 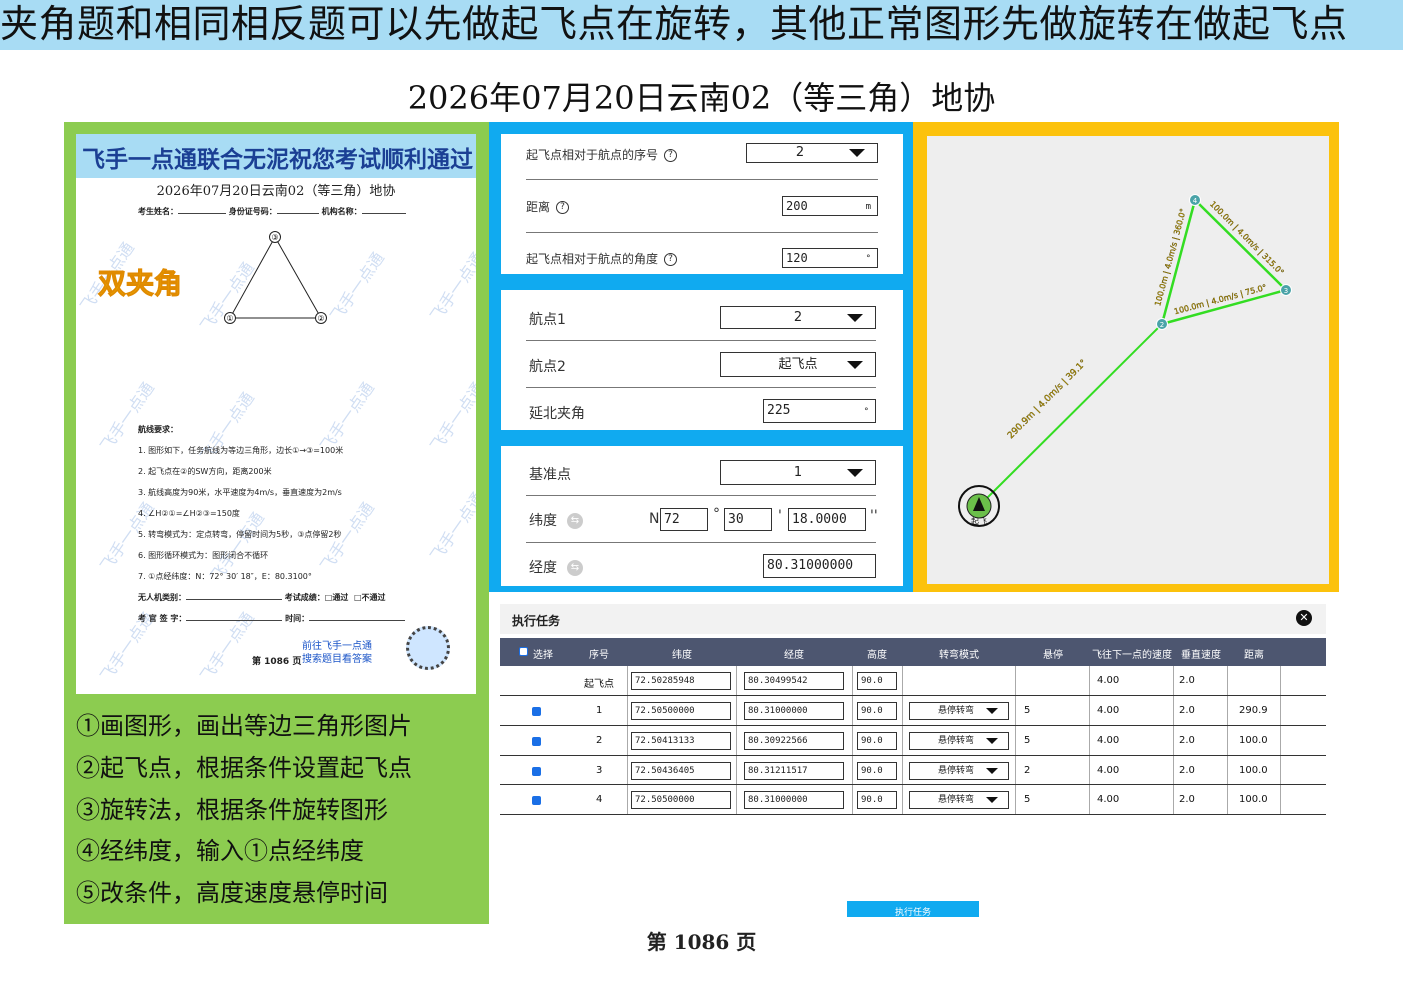 What do you see at coordinates (556, 520) in the screenshot?
I see `latitude-label: 纬度 ⇆` at bounding box center [556, 520].